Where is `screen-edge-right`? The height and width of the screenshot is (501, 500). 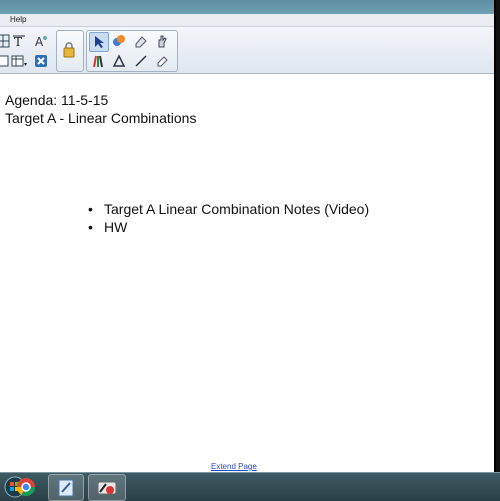 screen-edge-right is located at coordinates (498, 250).